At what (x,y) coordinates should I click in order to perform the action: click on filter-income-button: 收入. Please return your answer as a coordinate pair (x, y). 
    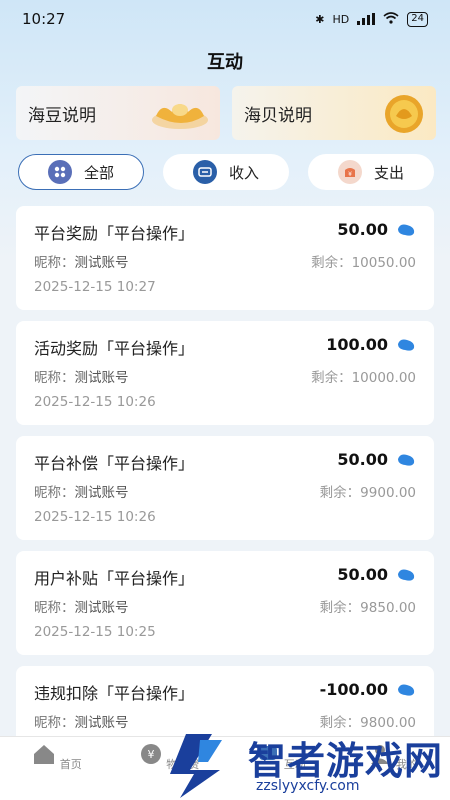
    Looking at the image, I should click on (226, 172).